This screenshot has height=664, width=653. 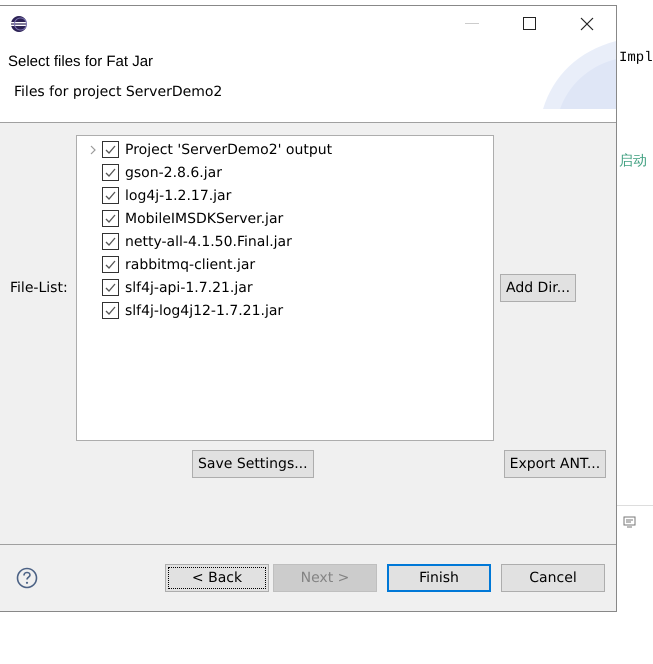 What do you see at coordinates (19, 23) in the screenshot?
I see `app-logo-icon` at bounding box center [19, 23].